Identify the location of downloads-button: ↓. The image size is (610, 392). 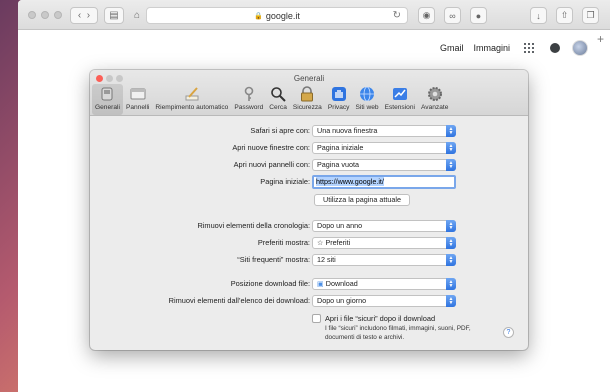
(538, 15).